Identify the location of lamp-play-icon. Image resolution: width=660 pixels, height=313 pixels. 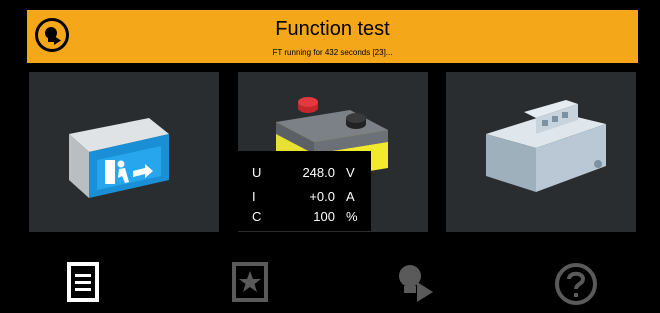
(416, 283).